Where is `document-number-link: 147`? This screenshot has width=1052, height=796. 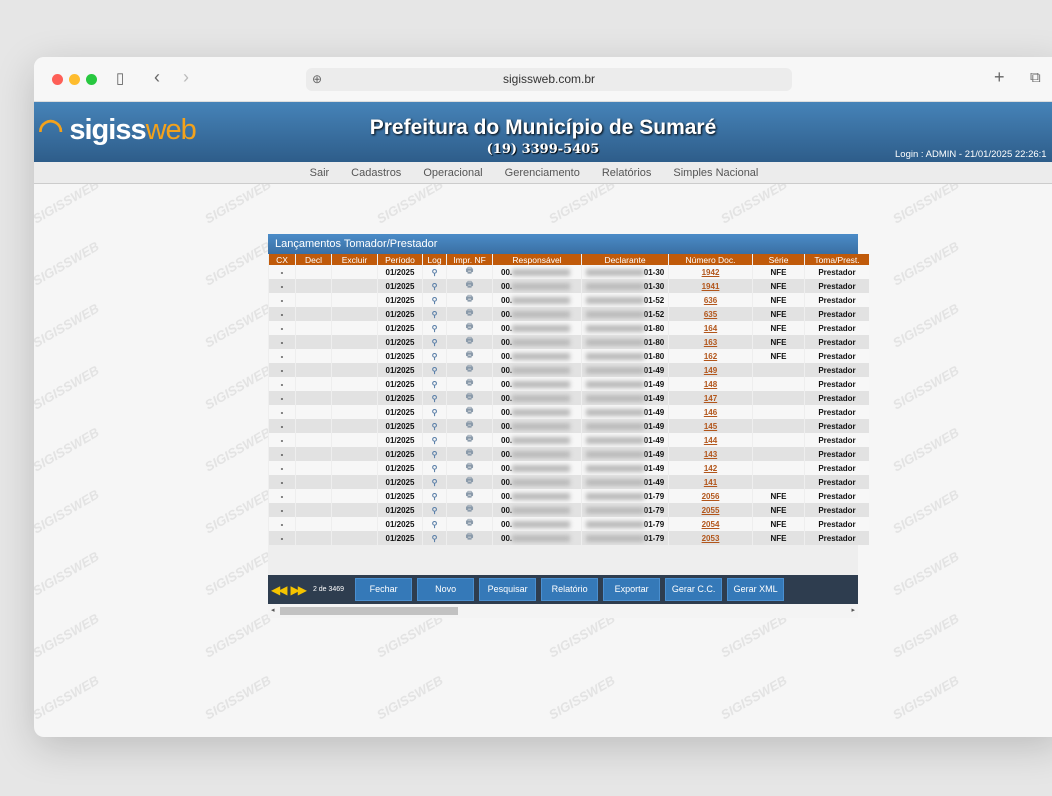 document-number-link: 147 is located at coordinates (710, 398).